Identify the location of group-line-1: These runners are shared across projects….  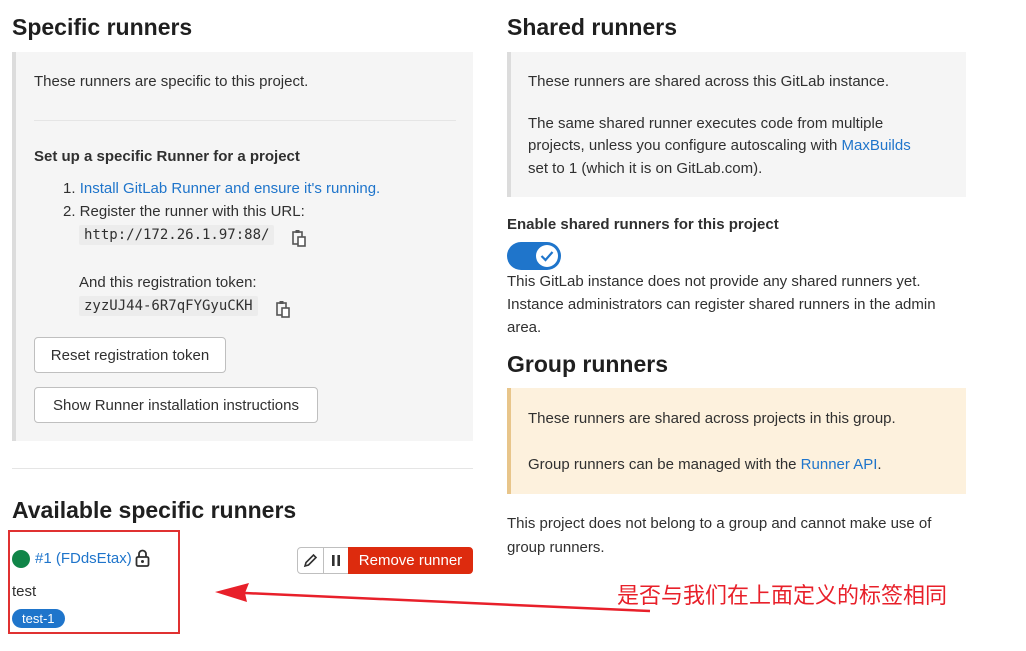
(712, 418).